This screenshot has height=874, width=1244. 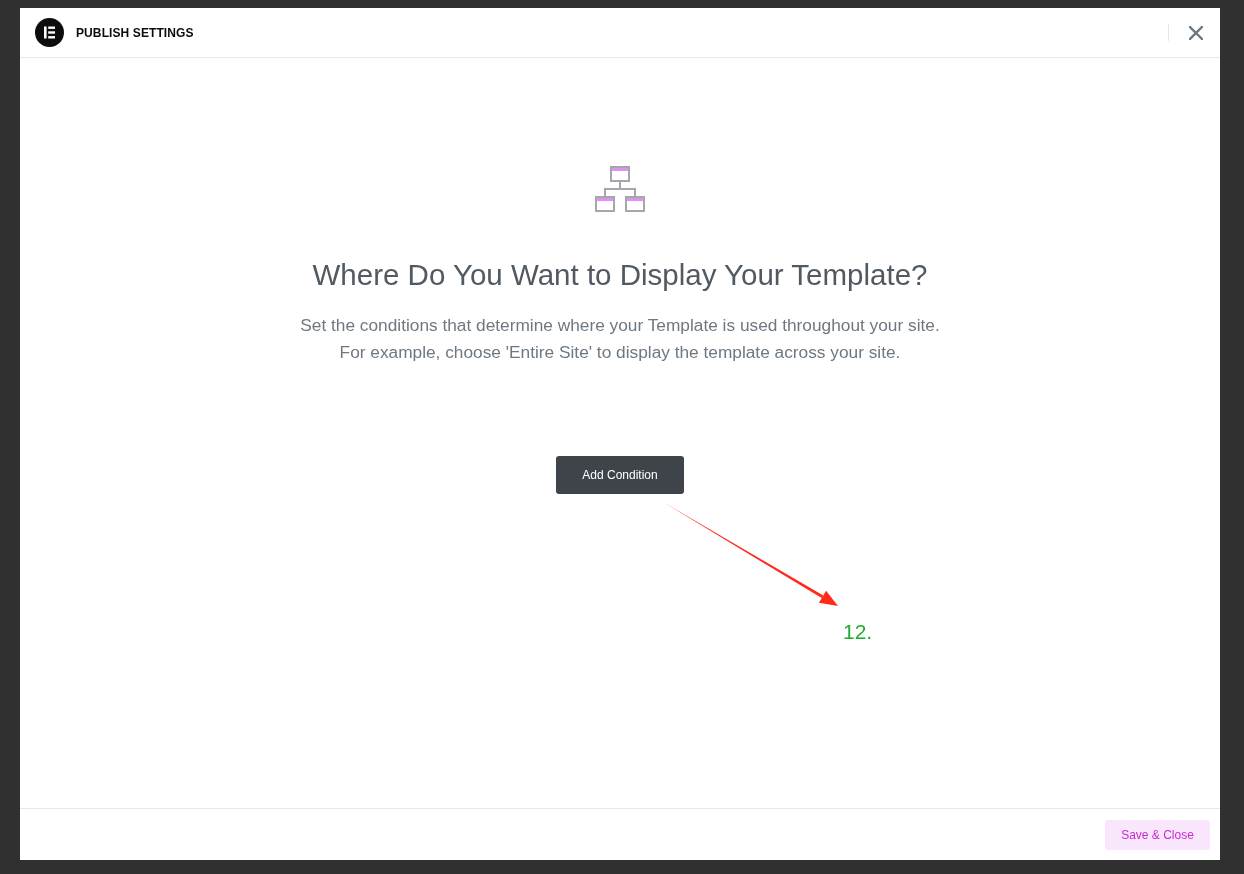 I want to click on dialog-heading: Where Do You Want to Display Your Template?, so click(x=620, y=275).